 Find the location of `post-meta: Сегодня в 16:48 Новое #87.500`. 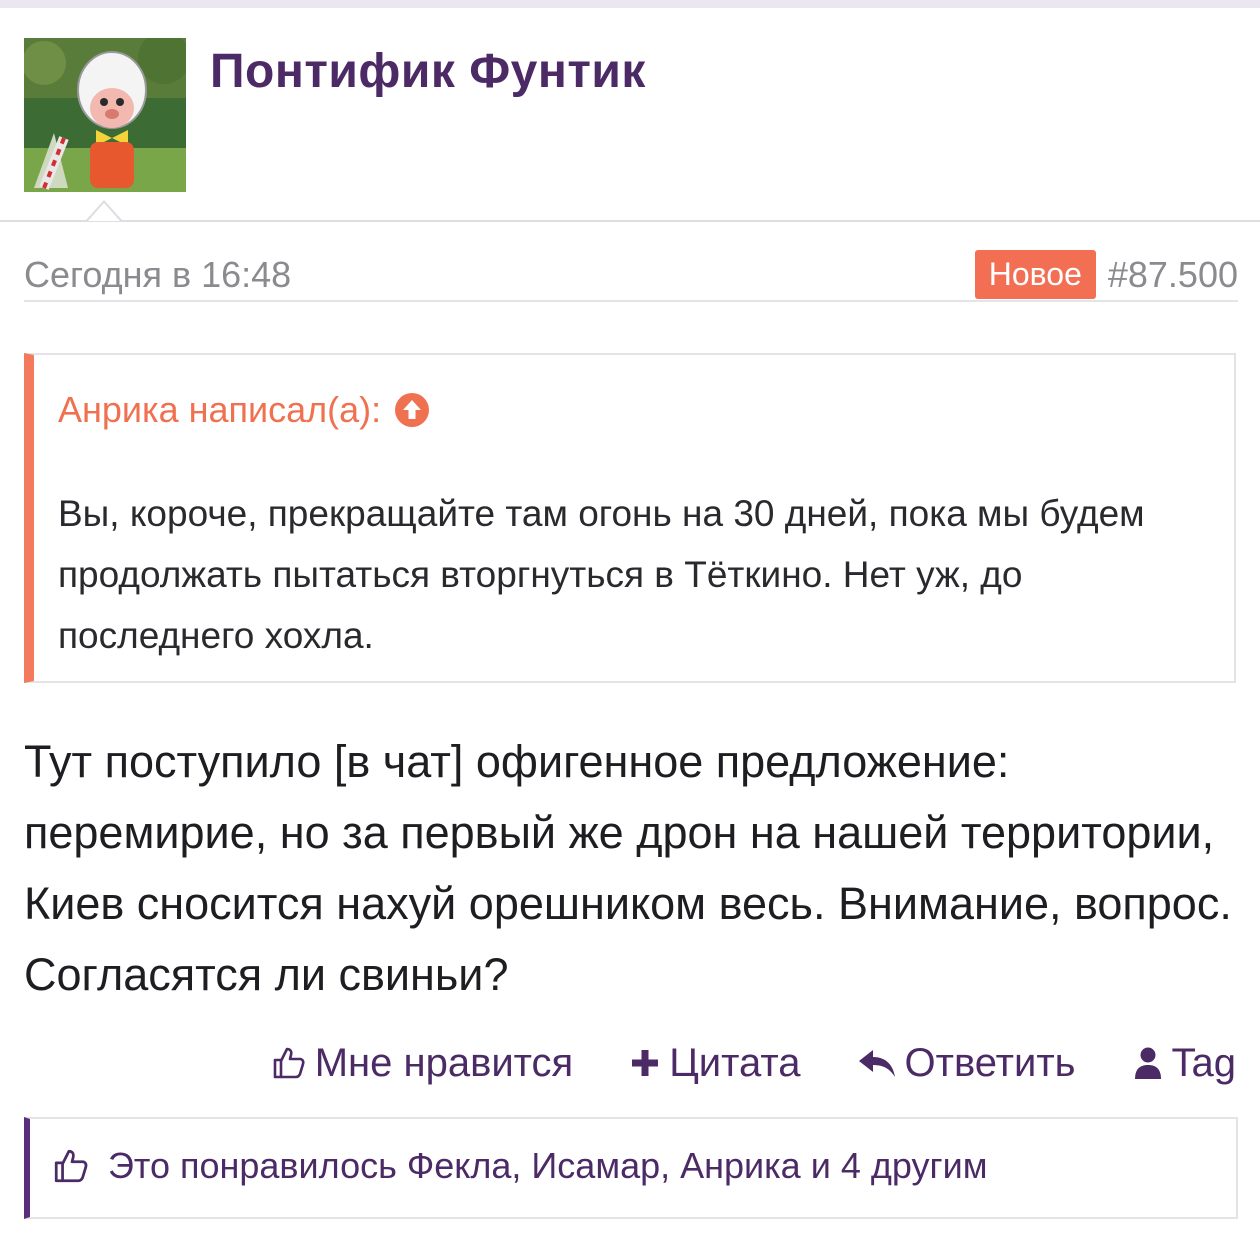

post-meta: Сегодня в 16:48 Новое #87.500 is located at coordinates (631, 276).